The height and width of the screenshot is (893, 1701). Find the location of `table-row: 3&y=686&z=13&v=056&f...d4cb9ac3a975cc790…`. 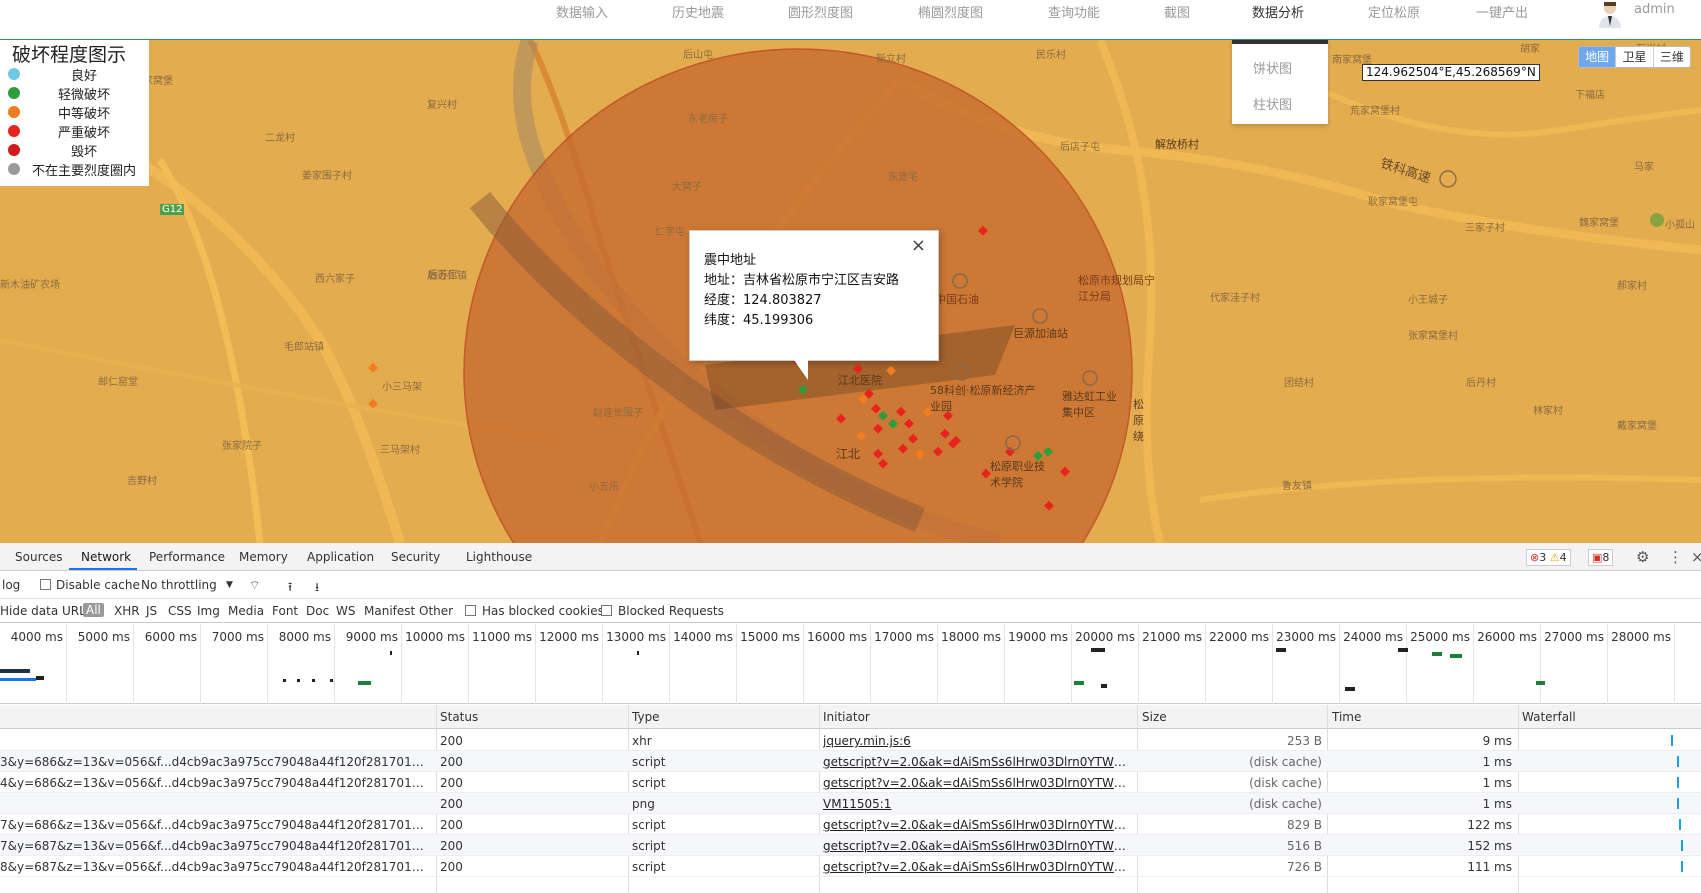

table-row: 3&y=686&z=13&v=056&f...d4cb9ac3a975cc790… is located at coordinates (850, 761).